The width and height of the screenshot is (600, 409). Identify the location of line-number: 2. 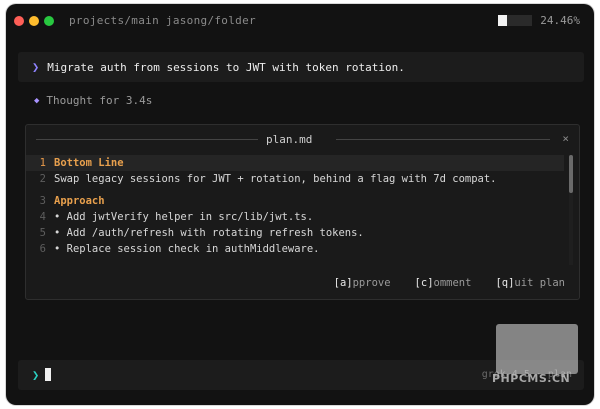
(42, 179).